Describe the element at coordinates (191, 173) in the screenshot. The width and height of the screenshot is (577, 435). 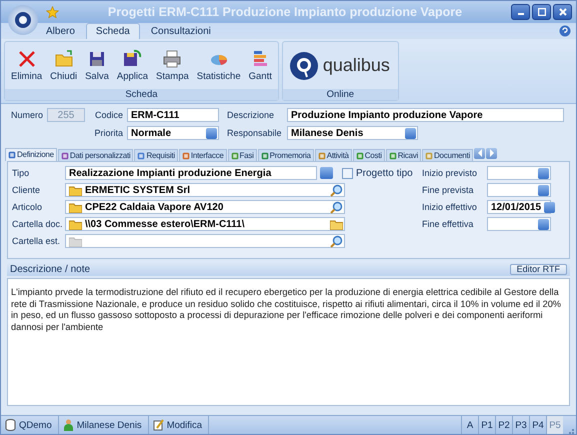
I see `type-field: Realizzazione Impianti produzione Energia` at that location.